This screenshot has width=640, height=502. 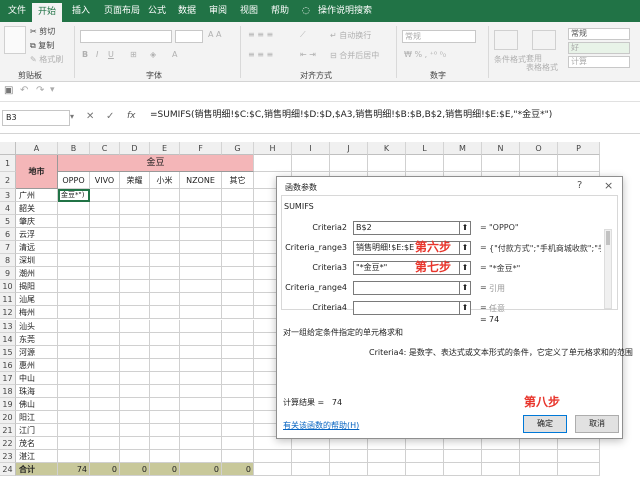 What do you see at coordinates (260, 34) in the screenshot?
I see `align-top-icon: ≡ ≡ ≡` at bounding box center [260, 34].